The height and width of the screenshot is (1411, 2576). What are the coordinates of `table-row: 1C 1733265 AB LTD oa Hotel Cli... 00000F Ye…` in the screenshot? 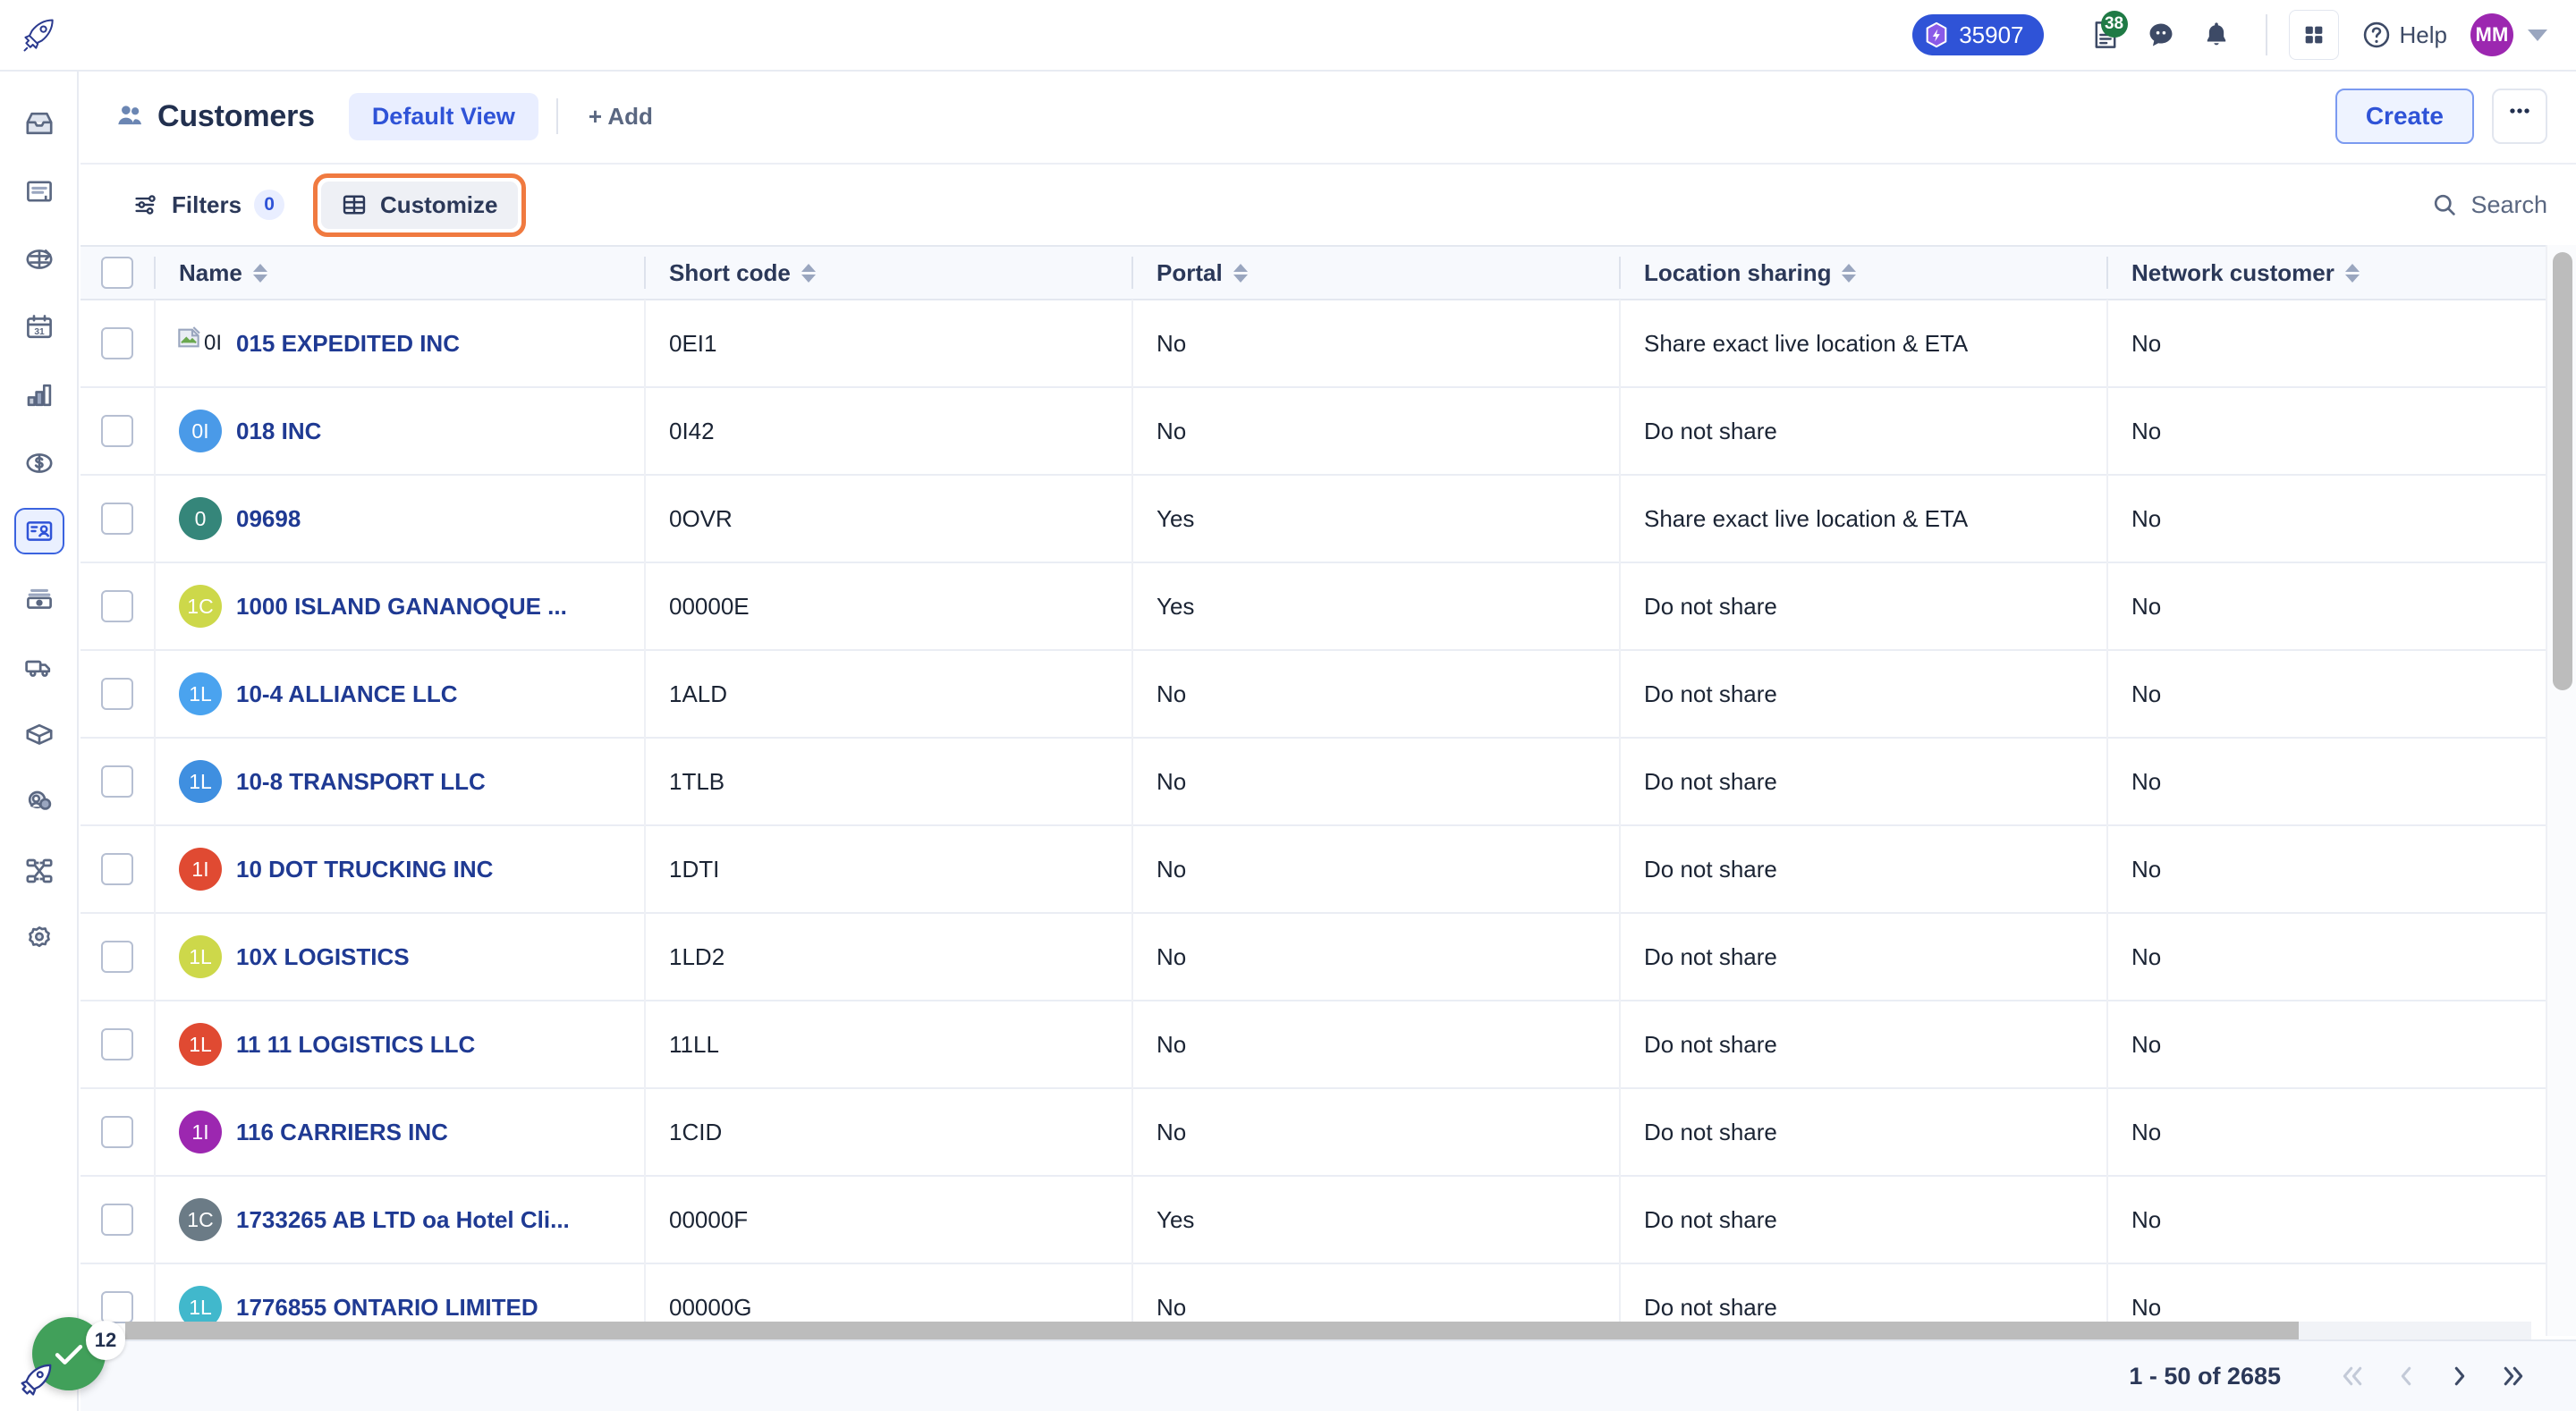 It's located at (1328, 1220).